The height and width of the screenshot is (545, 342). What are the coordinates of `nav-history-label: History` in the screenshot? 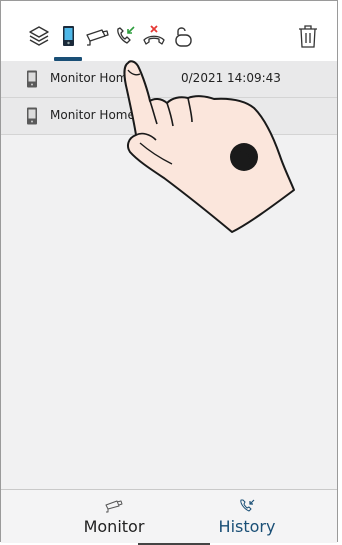 It's located at (247, 526).